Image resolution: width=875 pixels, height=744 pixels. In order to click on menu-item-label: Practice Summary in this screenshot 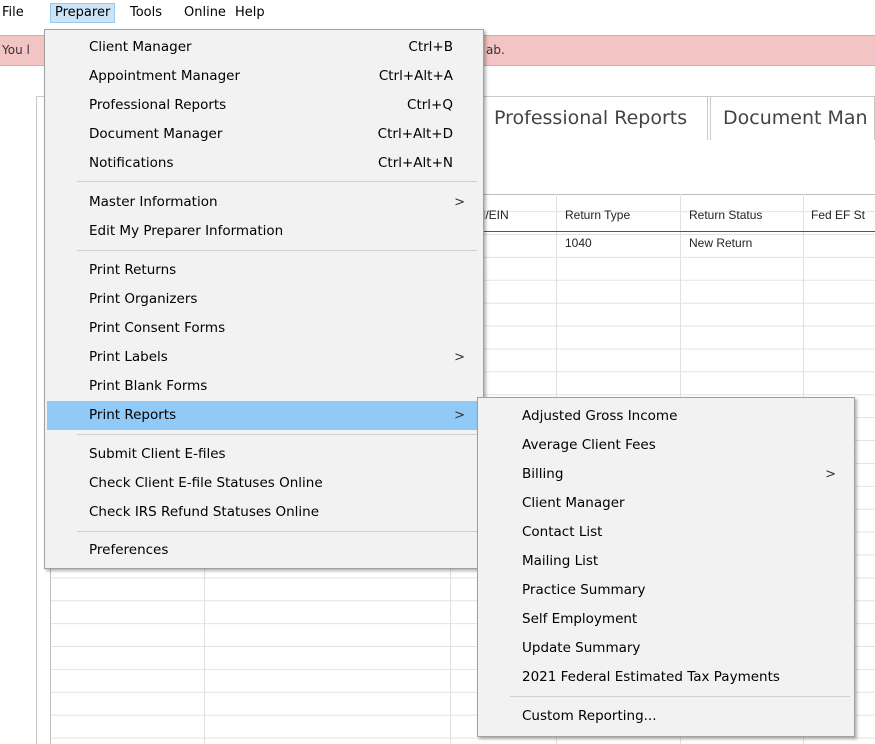, I will do `click(584, 590)`.